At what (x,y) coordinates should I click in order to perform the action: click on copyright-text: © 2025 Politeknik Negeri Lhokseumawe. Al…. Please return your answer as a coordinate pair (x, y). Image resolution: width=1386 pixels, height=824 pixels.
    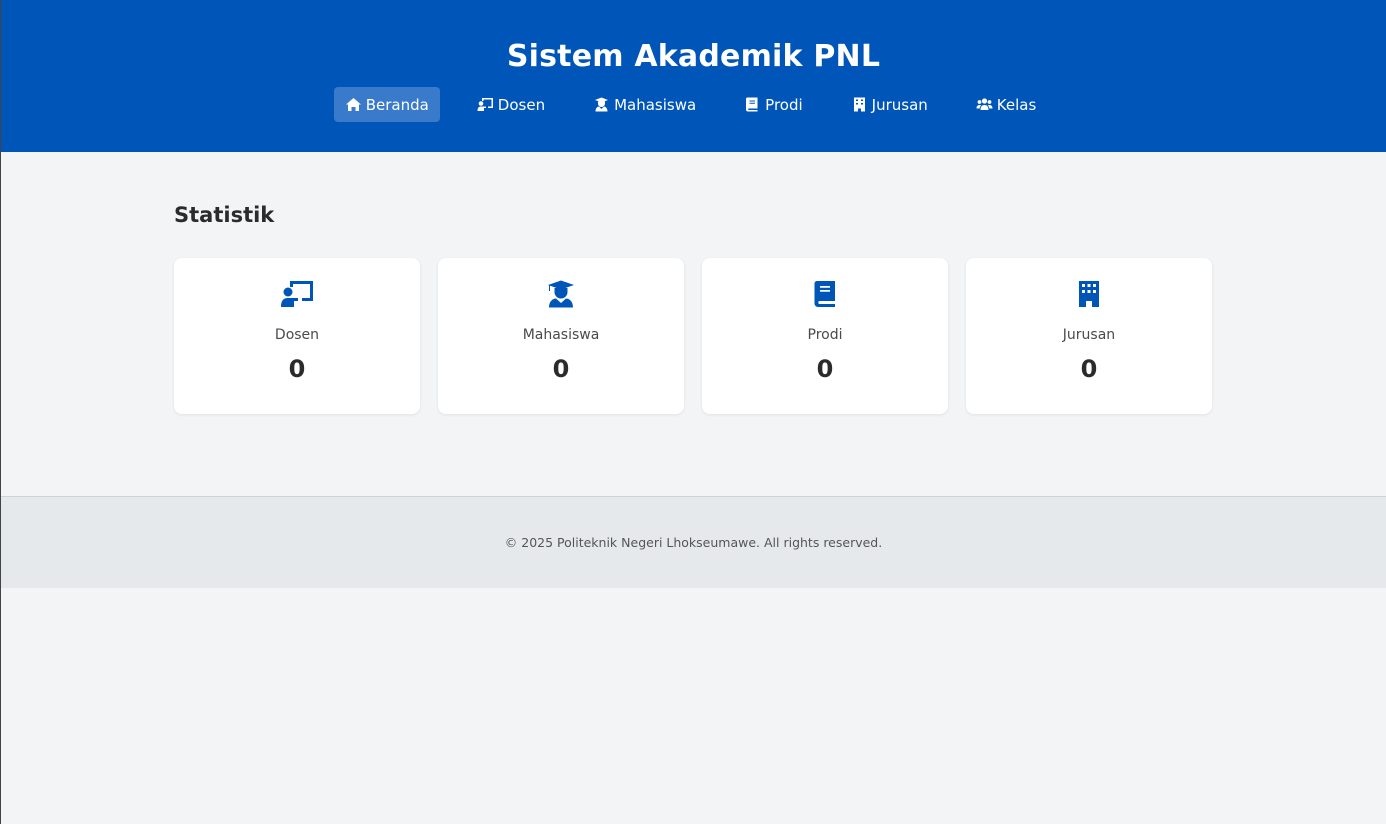
    Looking at the image, I should click on (693, 542).